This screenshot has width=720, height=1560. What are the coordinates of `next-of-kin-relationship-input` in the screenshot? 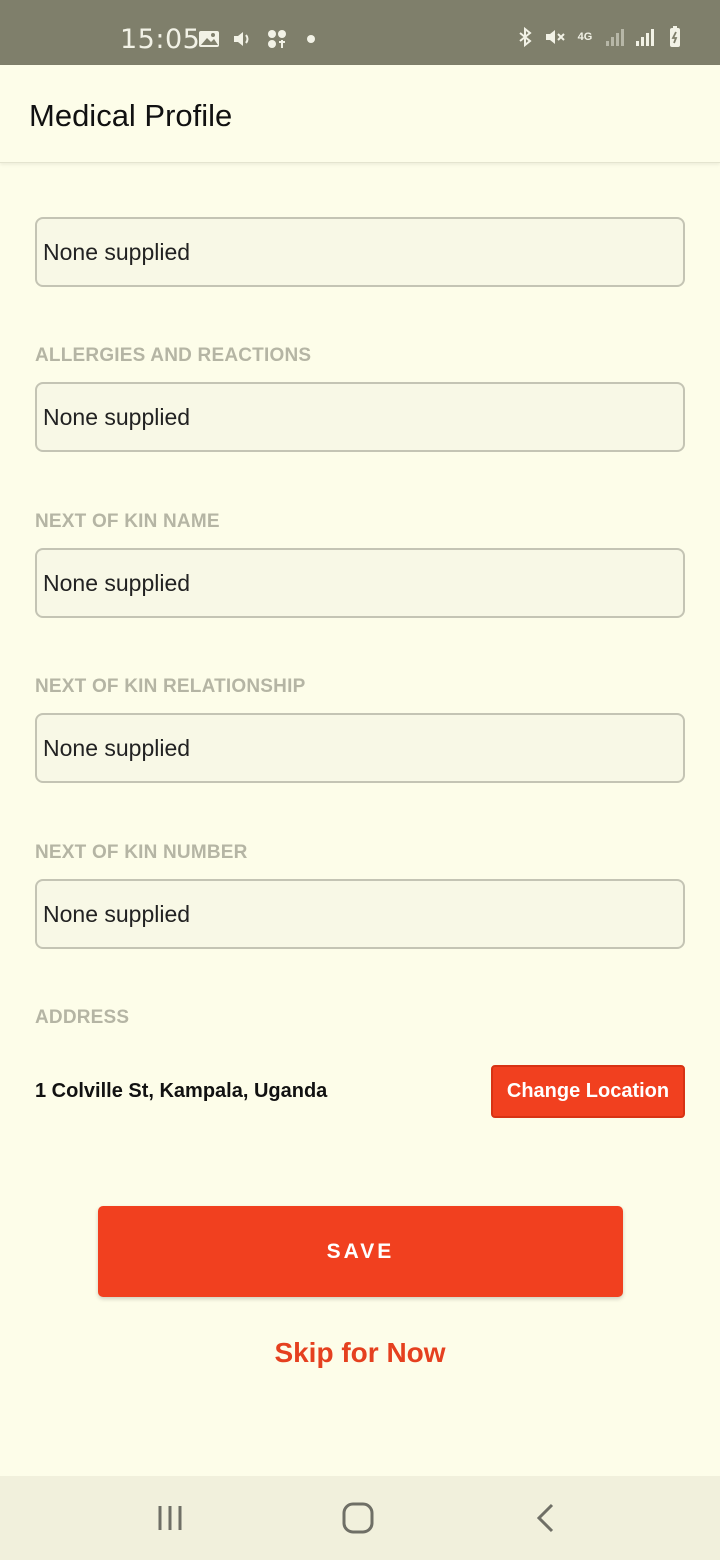 It's located at (360, 748).